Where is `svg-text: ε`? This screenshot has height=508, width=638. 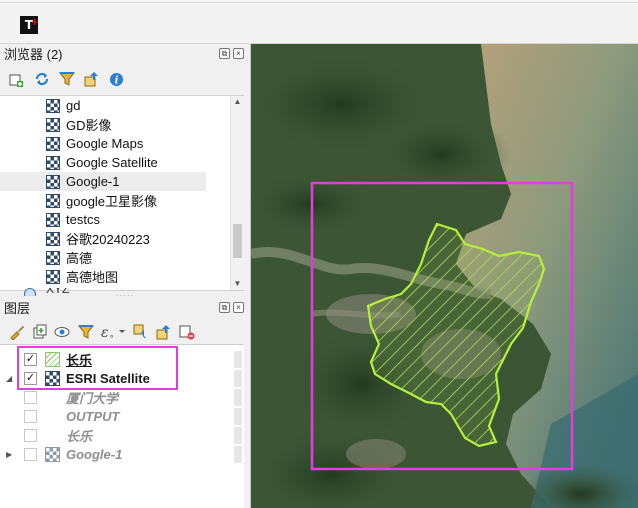 svg-text: ε is located at coordinates (105, 332).